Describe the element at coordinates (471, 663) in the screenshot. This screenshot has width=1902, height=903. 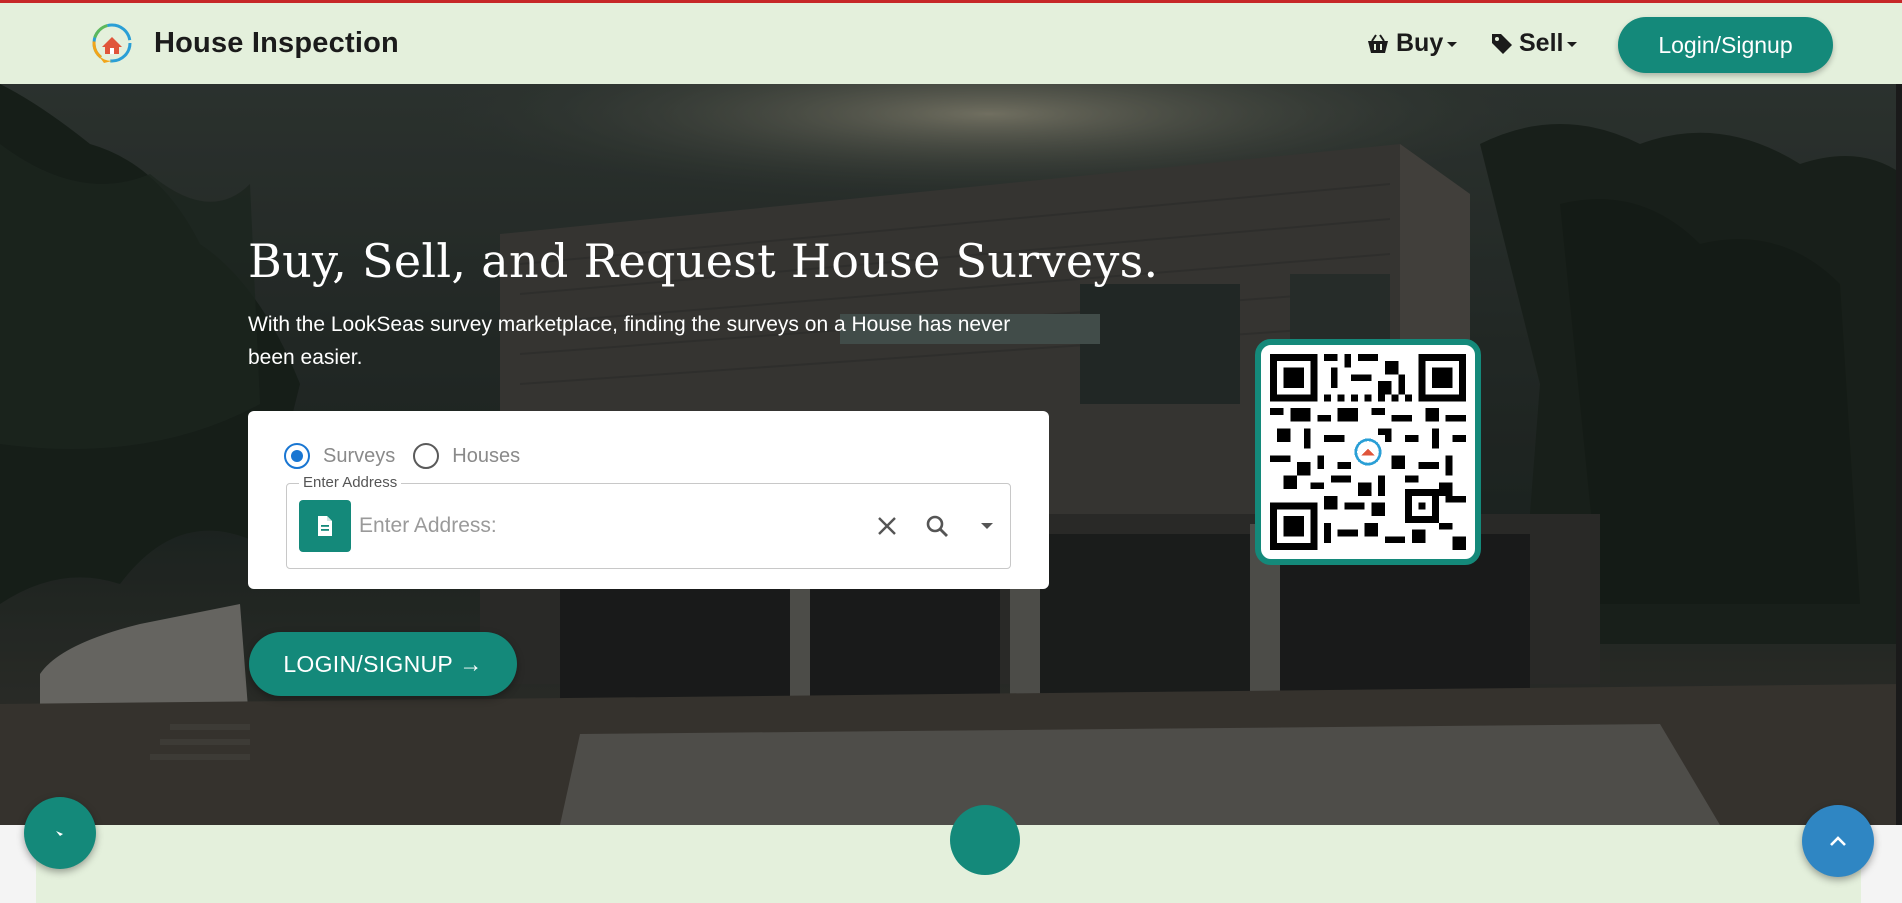
I see `arrow-right-icon: →` at that location.